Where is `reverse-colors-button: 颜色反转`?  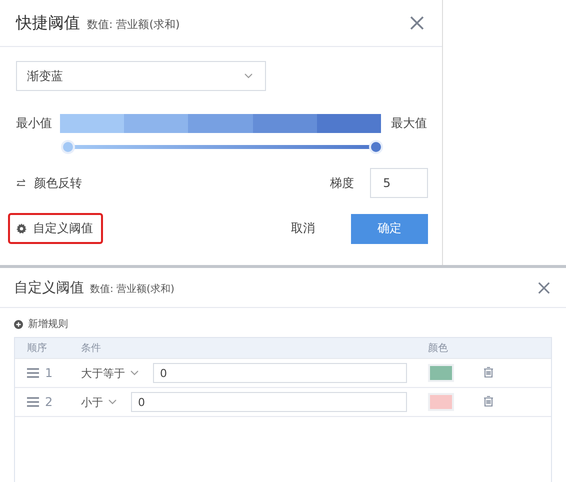 reverse-colors-button: 颜色反转 is located at coordinates (49, 183).